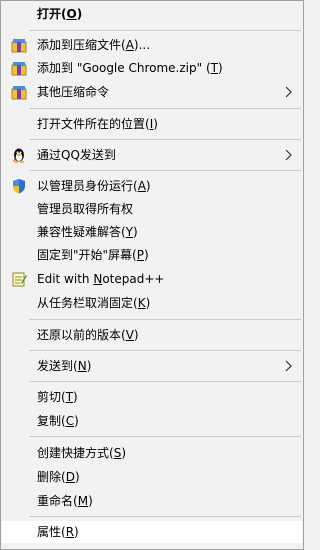 The image size is (320, 550). Describe the element at coordinates (19, 92) in the screenshot. I see `winrar-other-icon` at that location.